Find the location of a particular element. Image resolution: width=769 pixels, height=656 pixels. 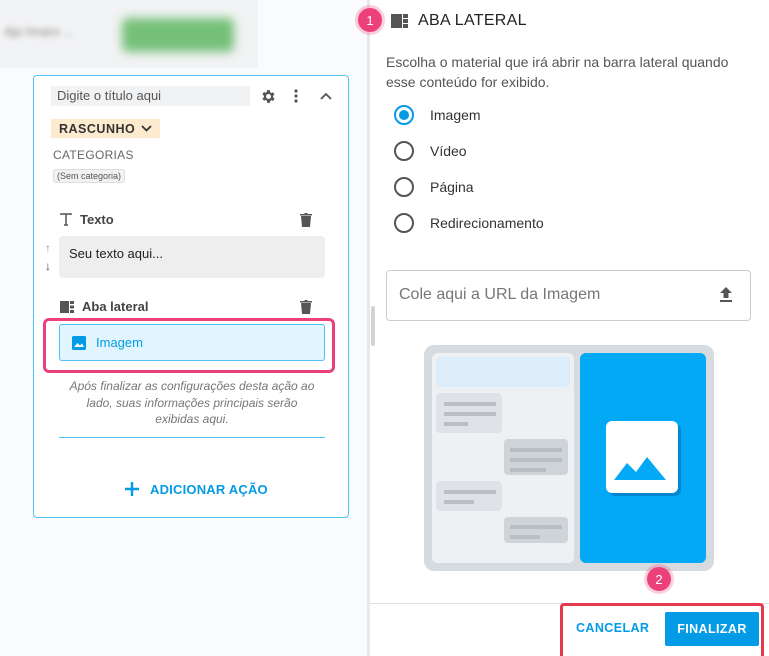

sidebar-section-label: Aba lateral is located at coordinates (115, 306).